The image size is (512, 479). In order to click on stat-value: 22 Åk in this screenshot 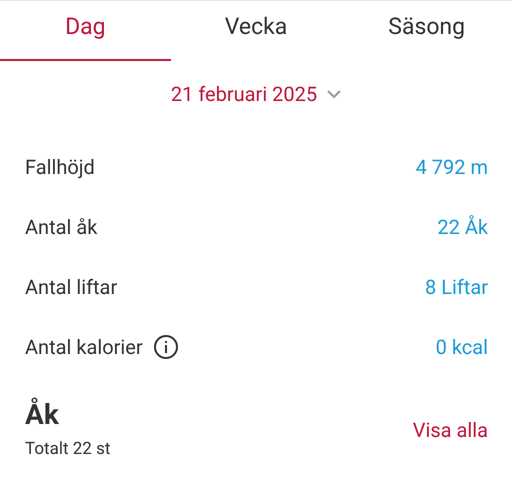, I will do `click(462, 227)`.